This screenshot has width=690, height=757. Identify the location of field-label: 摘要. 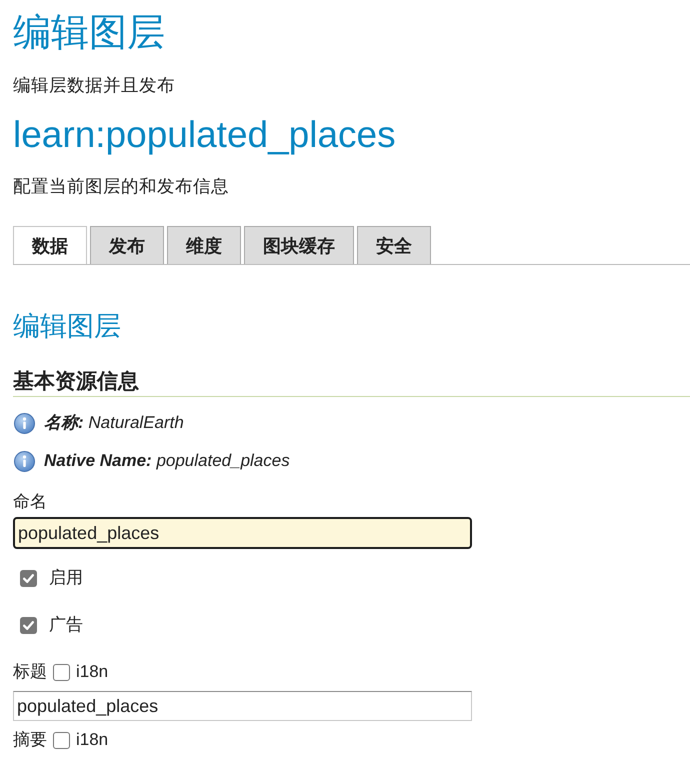
(30, 740).